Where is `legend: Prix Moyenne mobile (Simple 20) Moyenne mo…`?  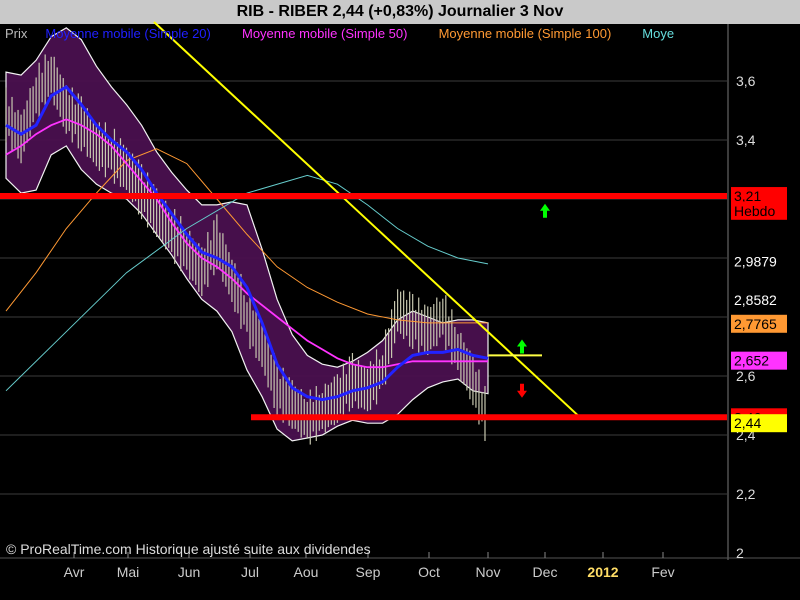 legend: Prix Moyenne mobile (Simple 20) Moyenne mo… is located at coordinates (339, 33).